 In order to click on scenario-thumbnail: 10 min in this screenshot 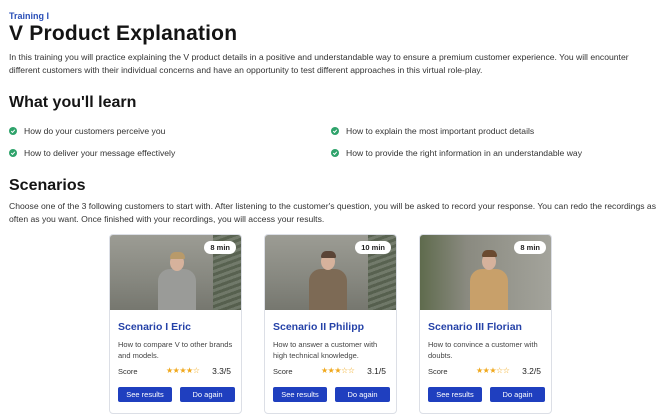, I will do `click(330, 272)`.